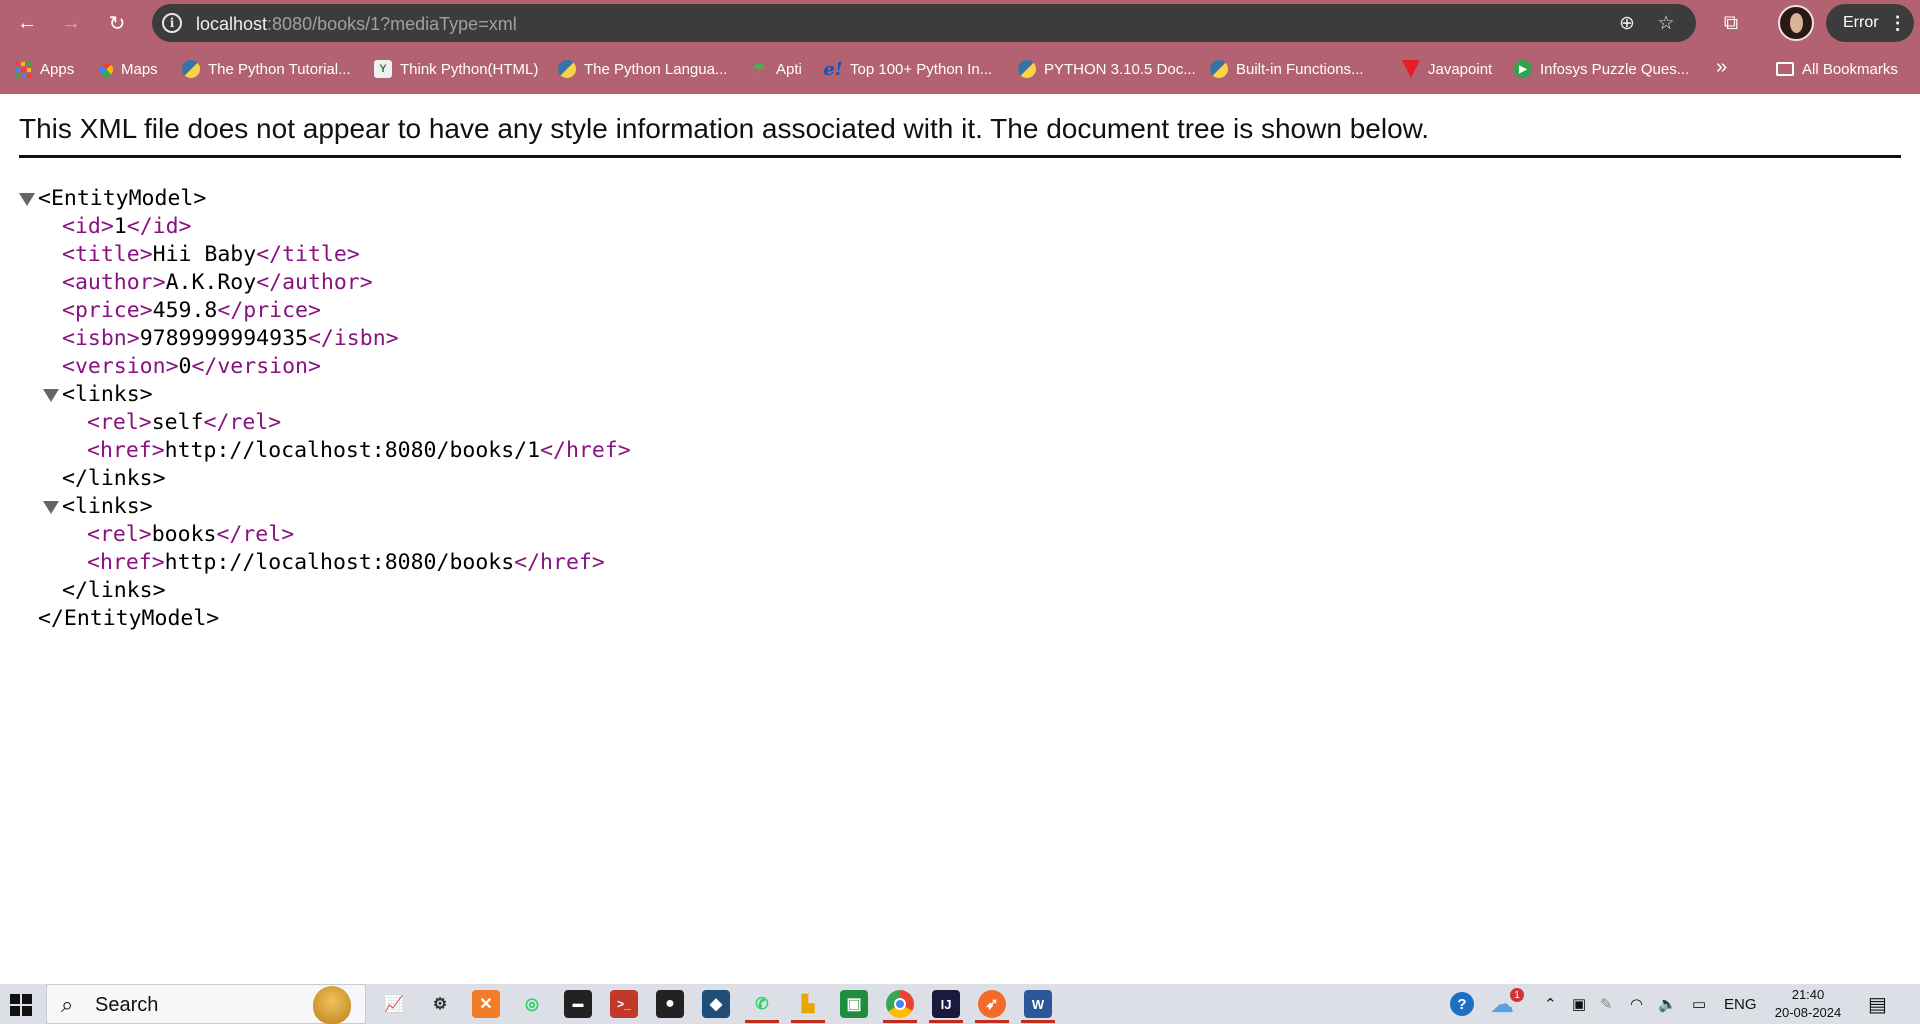 The width and height of the screenshot is (1920, 1024). I want to click on powershell-icon: >_, so click(624, 1004).